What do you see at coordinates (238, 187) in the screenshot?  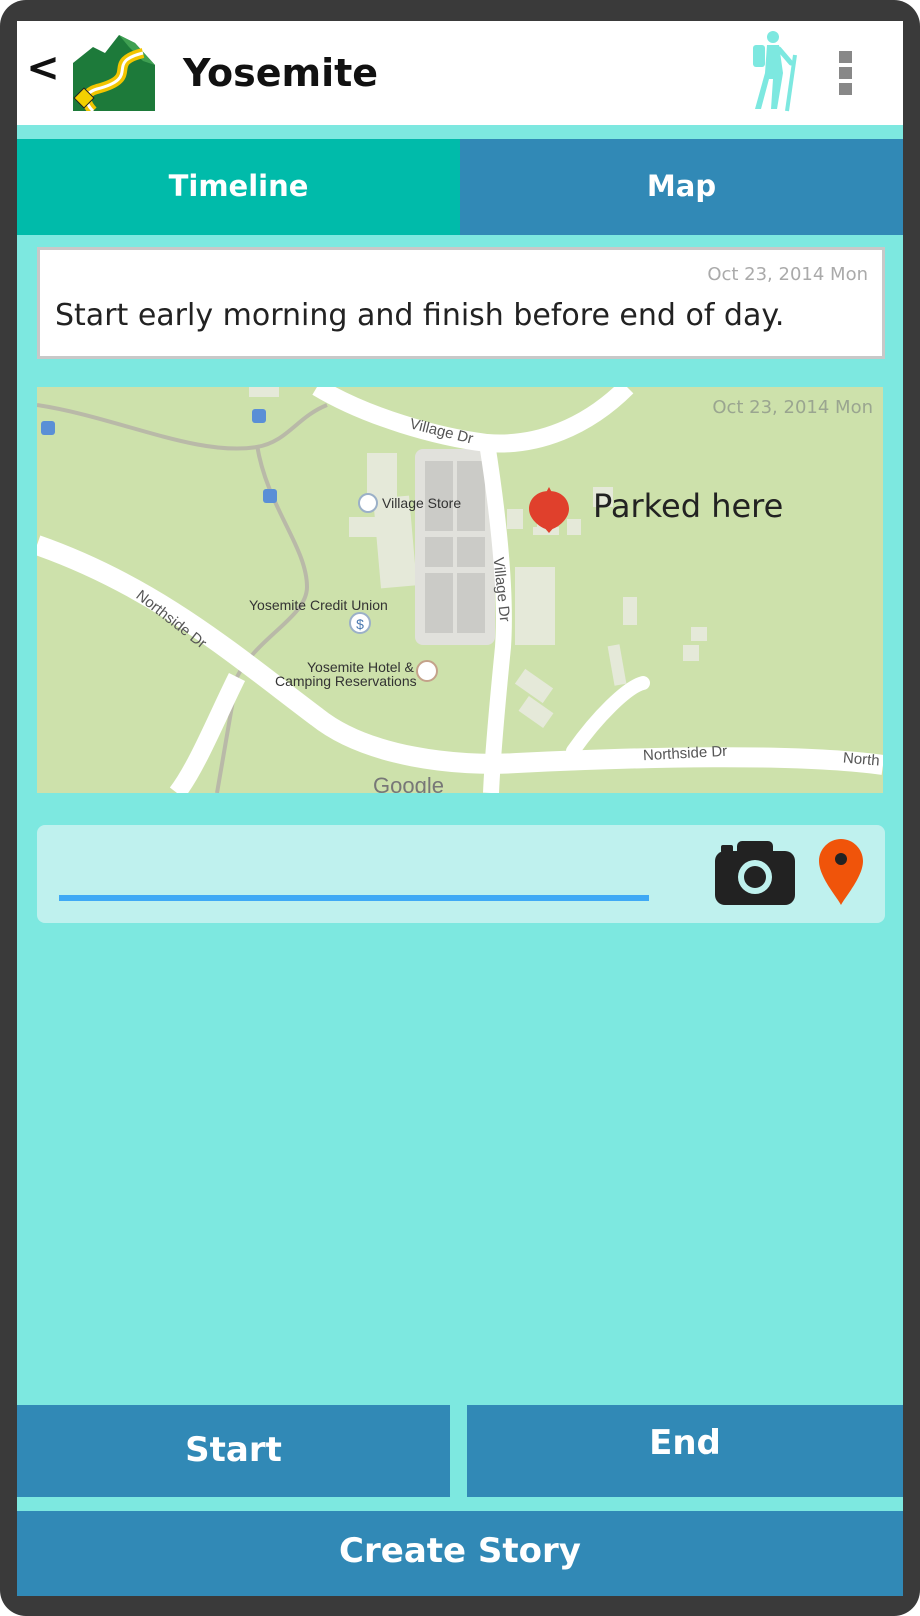 I see `tab-timeline: Timeline` at bounding box center [238, 187].